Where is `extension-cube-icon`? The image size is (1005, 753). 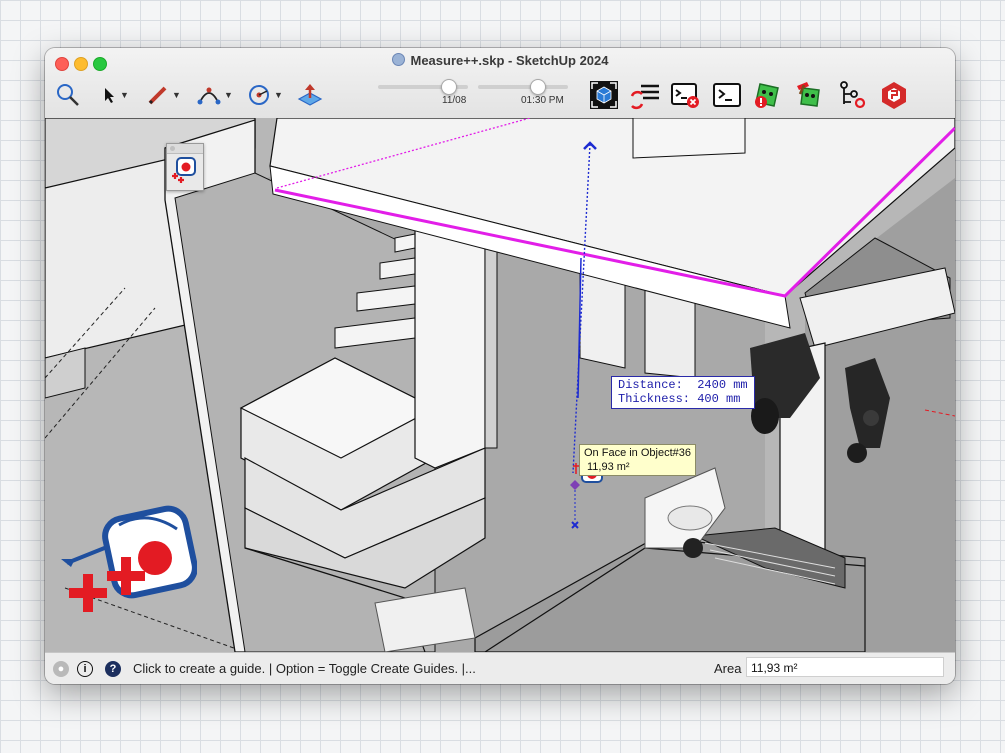
extension-cube-icon is located at coordinates (894, 95).